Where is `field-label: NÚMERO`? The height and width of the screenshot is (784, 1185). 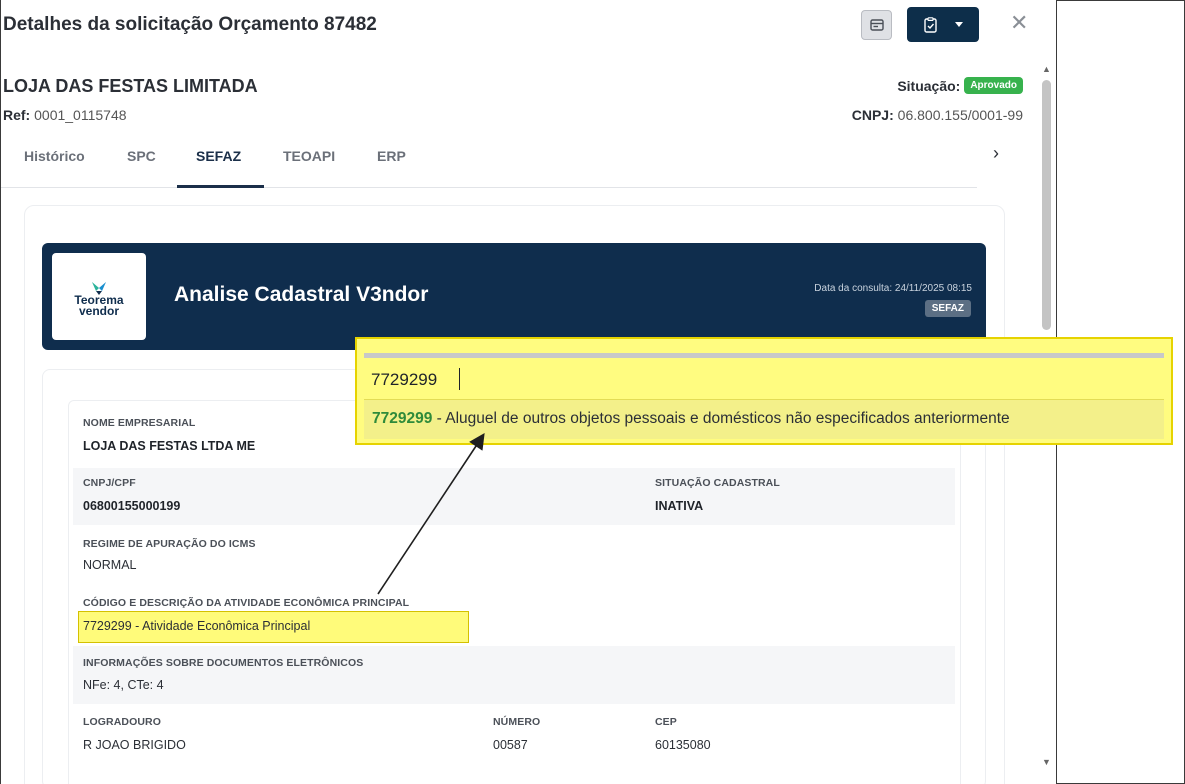
field-label: NÚMERO is located at coordinates (517, 722).